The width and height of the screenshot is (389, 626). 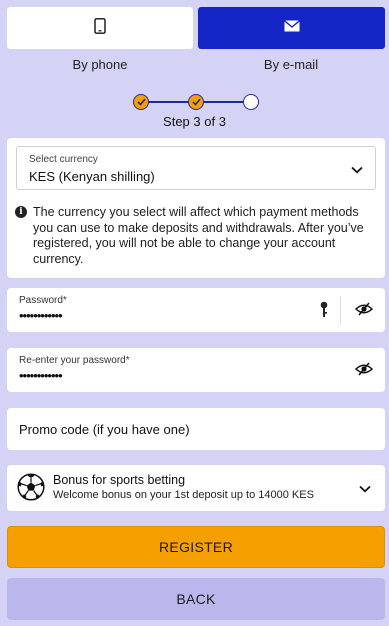 I want to click on step-2-done, so click(x=196, y=102).